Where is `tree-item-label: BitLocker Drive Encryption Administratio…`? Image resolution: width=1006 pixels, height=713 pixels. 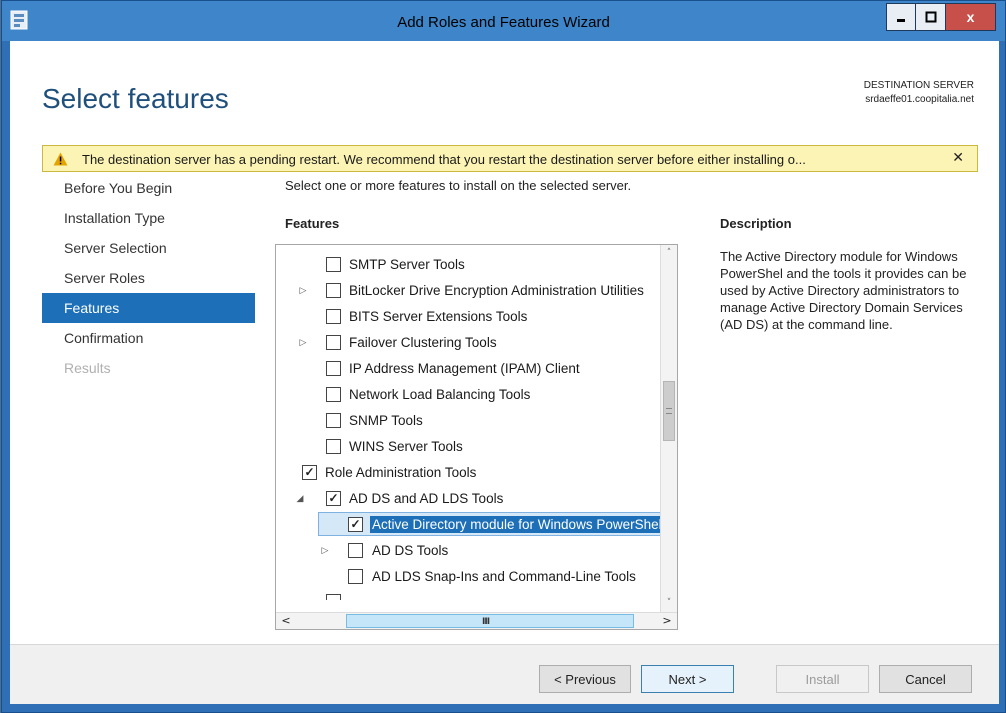 tree-item-label: BitLocker Drive Encryption Administratio… is located at coordinates (496, 290).